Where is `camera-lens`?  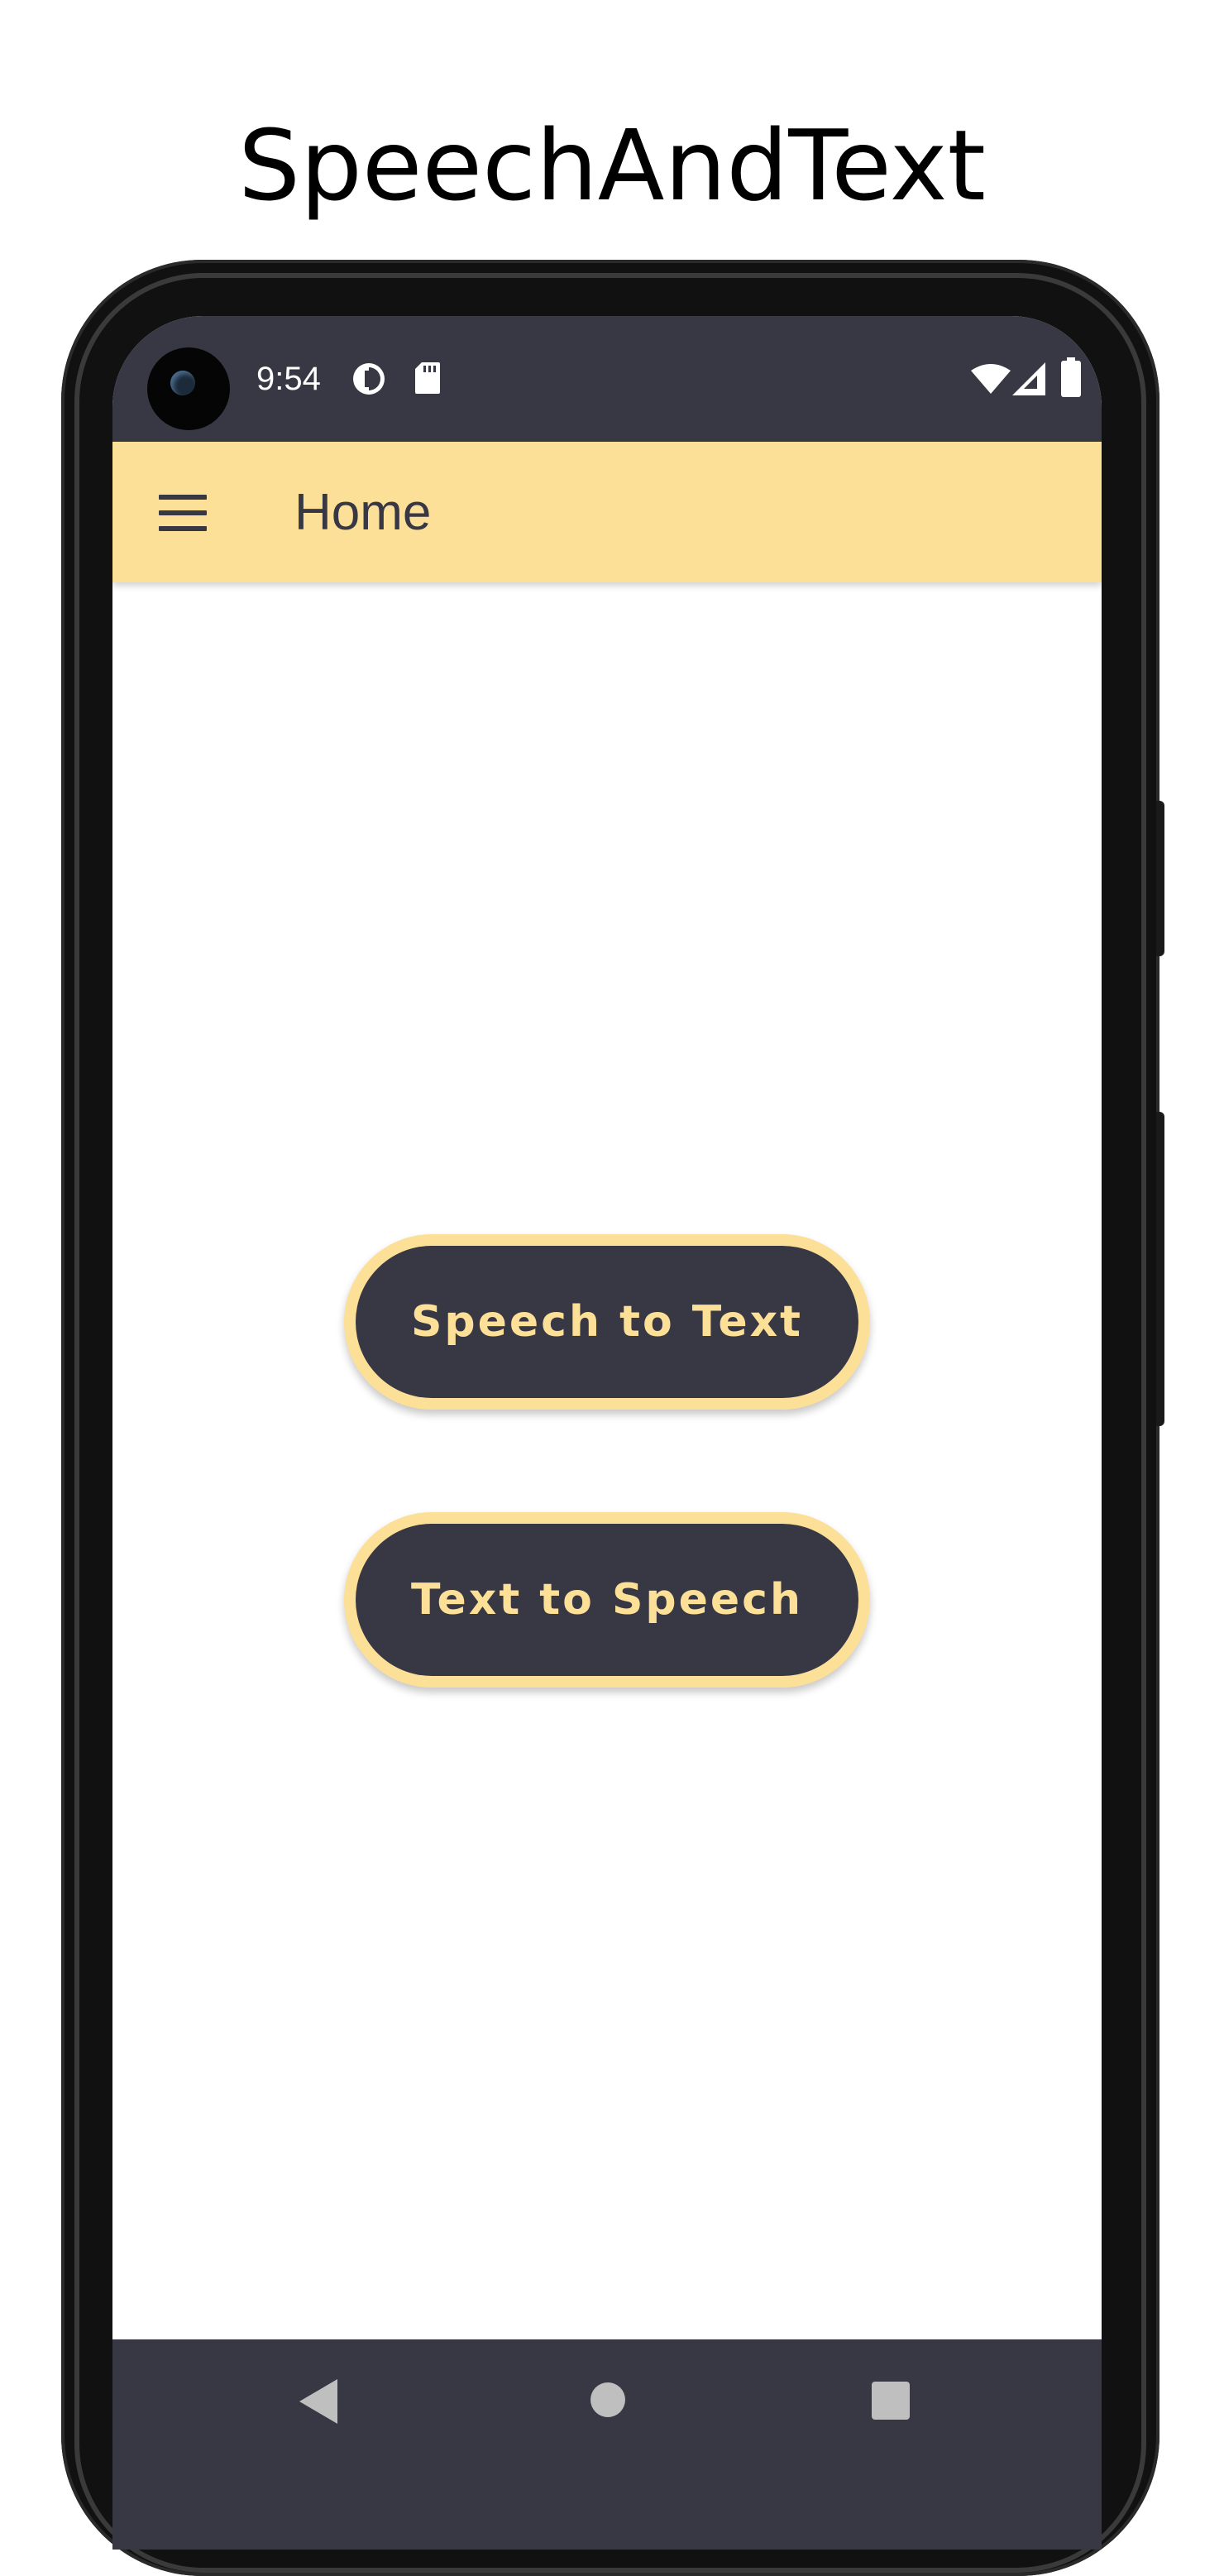
camera-lens is located at coordinates (182, 383).